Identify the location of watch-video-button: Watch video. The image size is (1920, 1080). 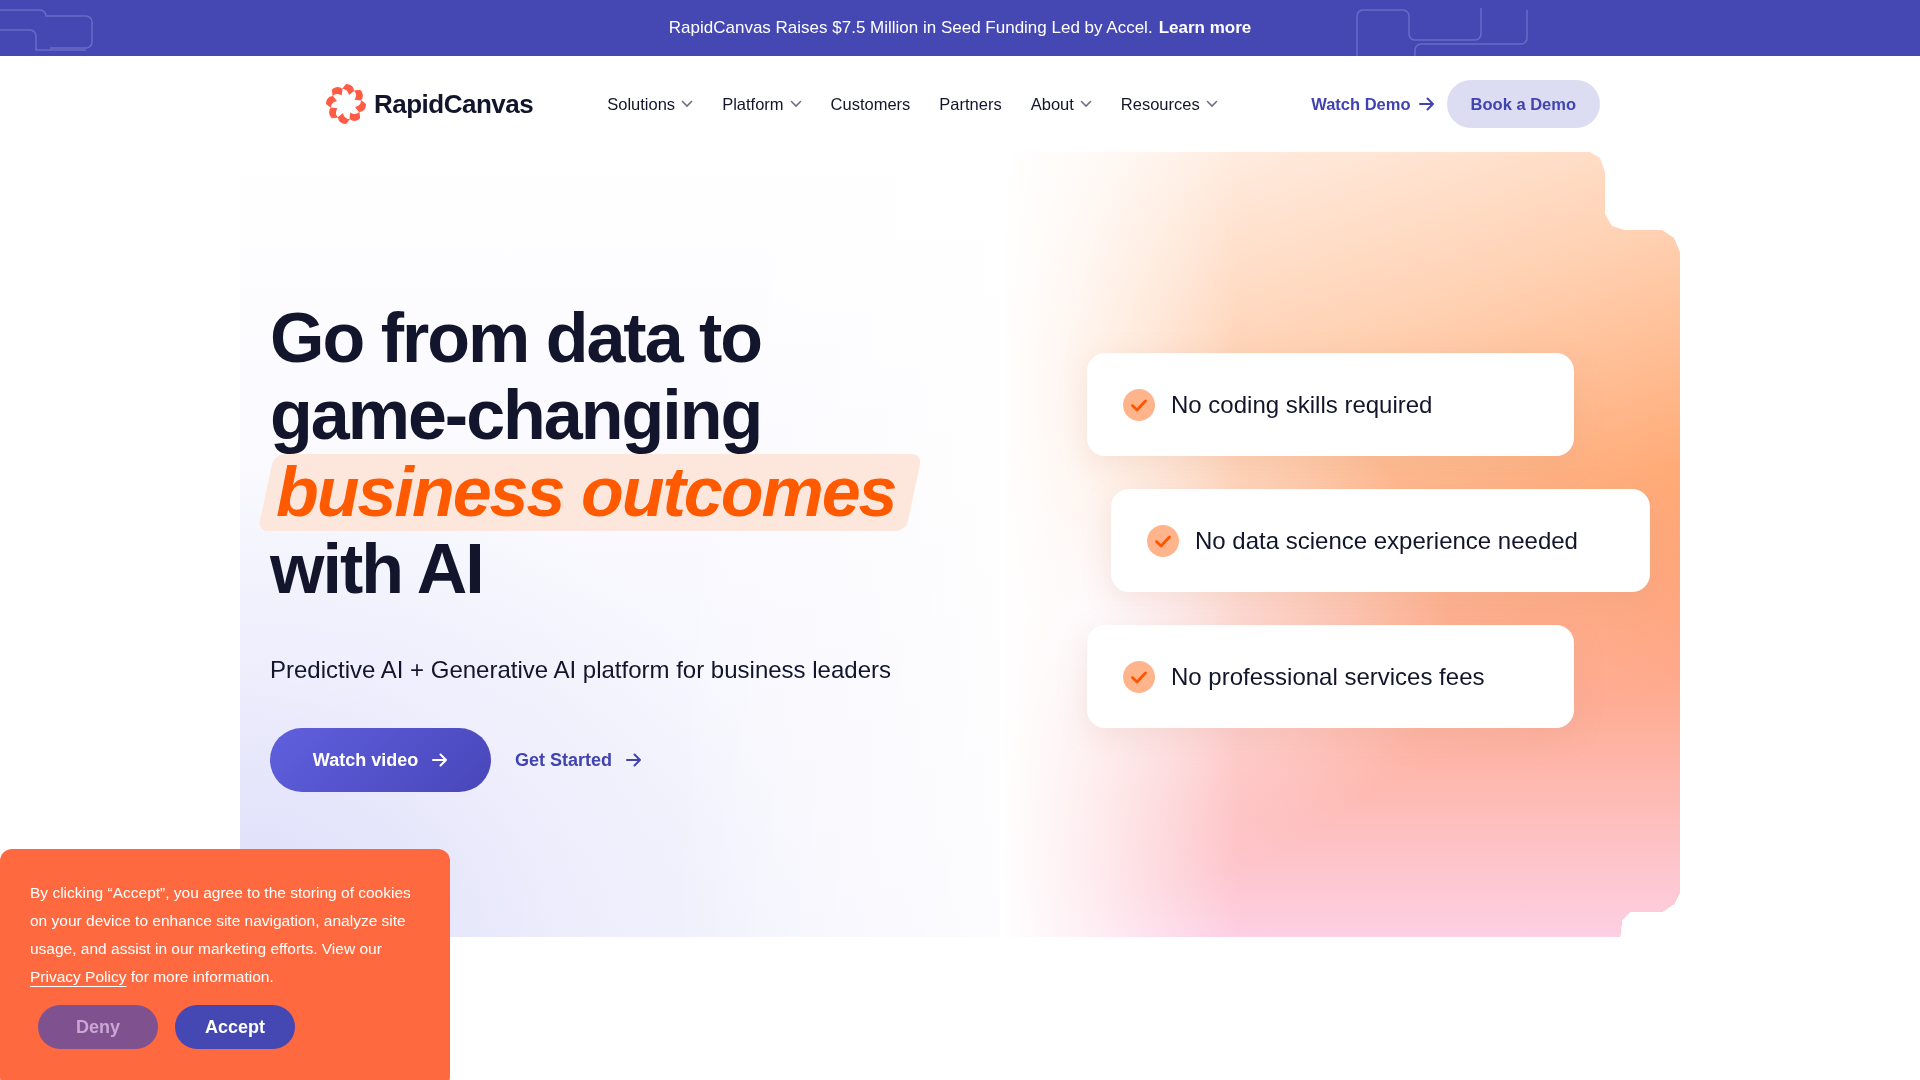
(380, 760).